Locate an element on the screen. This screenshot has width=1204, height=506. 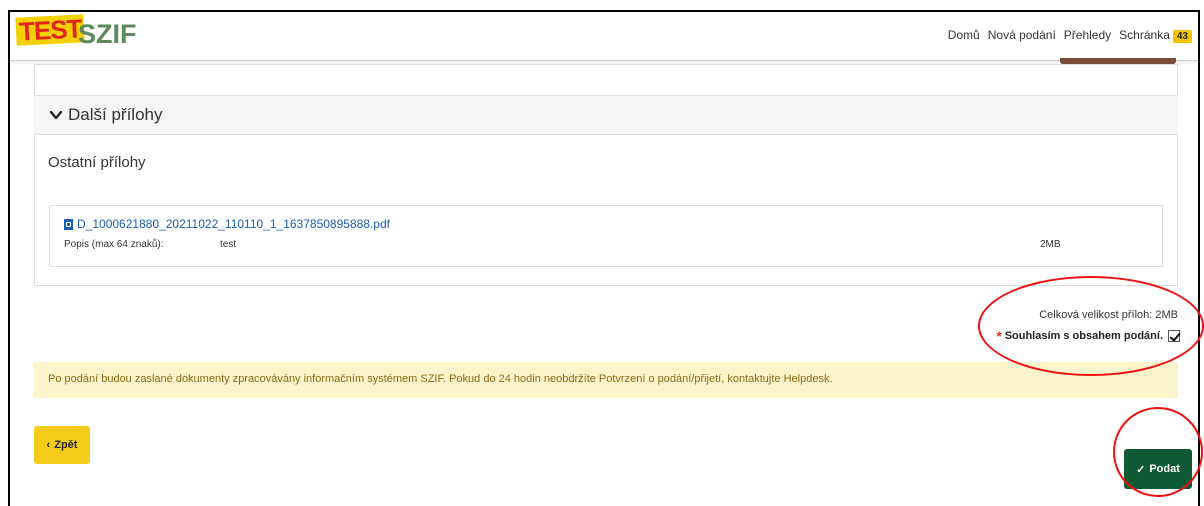
main-nav: Domů Nová podání Přehledy Schránka 43 is located at coordinates (1070, 35).